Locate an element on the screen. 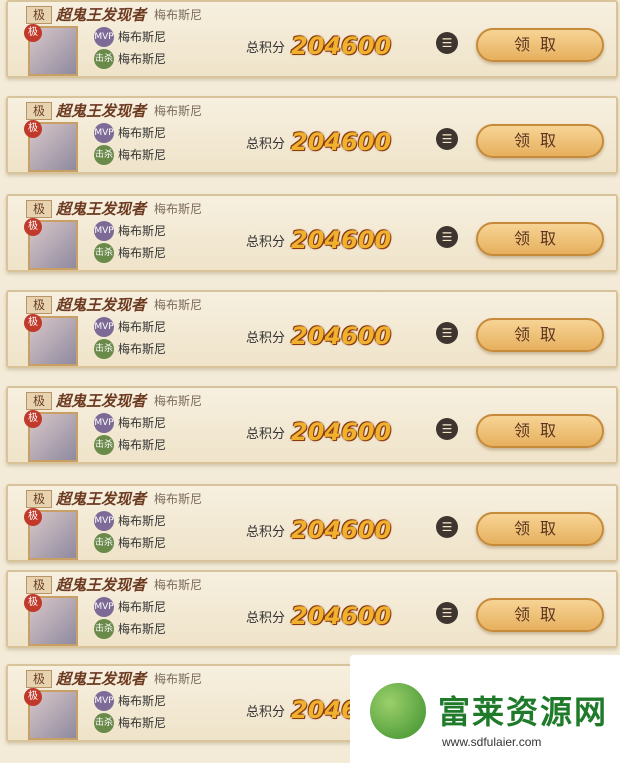 This screenshot has width=620, height=763. watermark-name: 富莱资源网 is located at coordinates (523, 712).